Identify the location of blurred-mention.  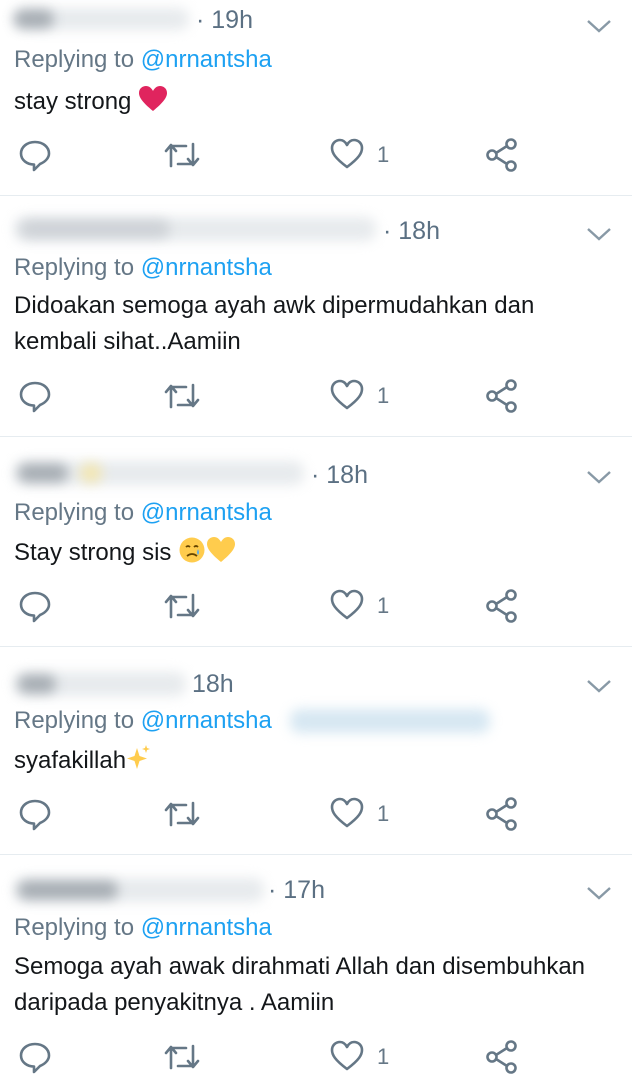
(390, 721).